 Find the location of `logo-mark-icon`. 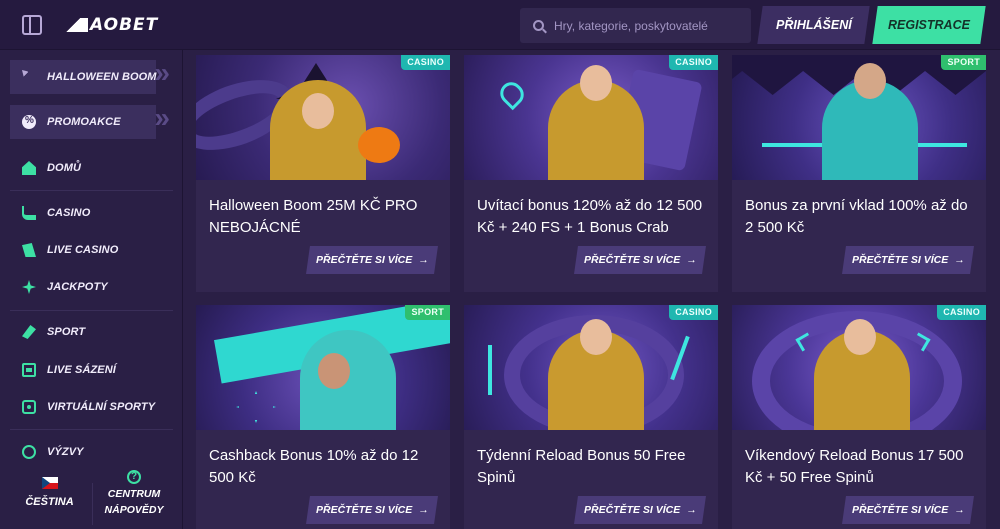

logo-mark-icon is located at coordinates (75, 25).